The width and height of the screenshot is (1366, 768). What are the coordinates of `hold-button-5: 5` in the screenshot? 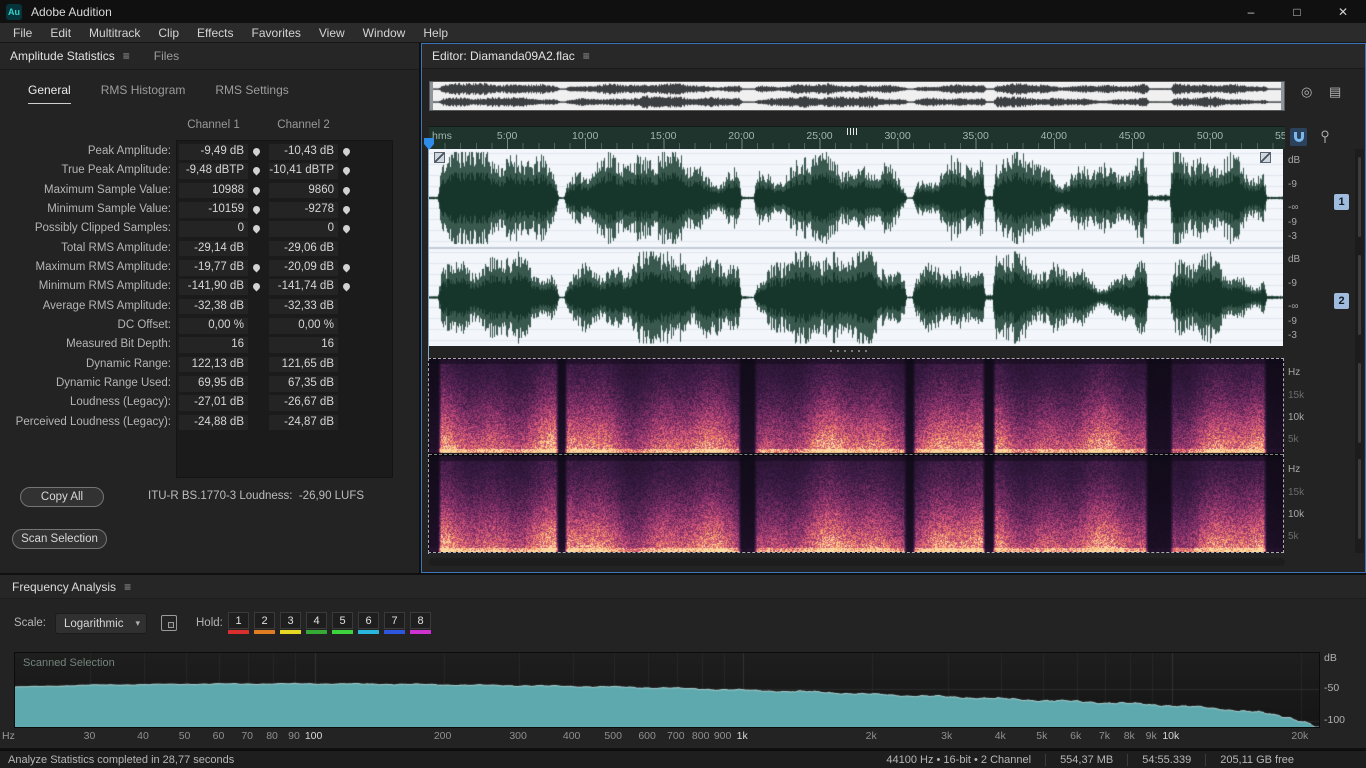 It's located at (342, 623).